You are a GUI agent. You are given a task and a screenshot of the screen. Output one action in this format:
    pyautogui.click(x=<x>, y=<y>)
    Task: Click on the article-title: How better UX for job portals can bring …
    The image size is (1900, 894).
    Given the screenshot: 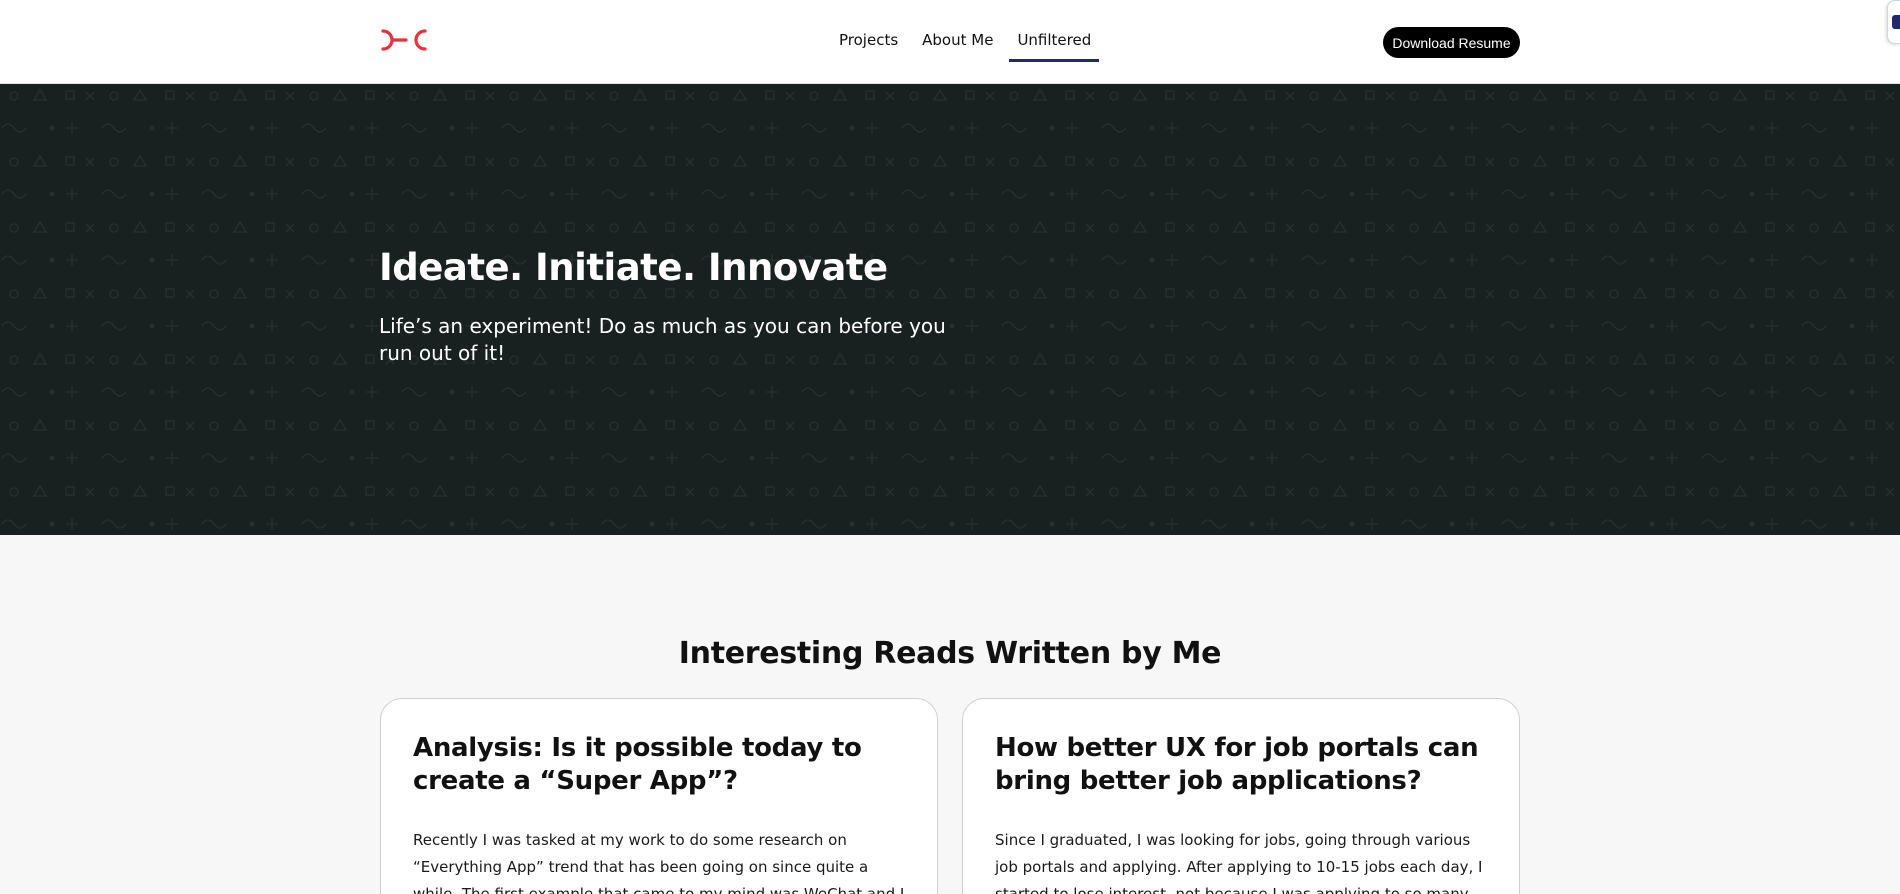 What is the action you would take?
    pyautogui.click(x=1241, y=765)
    